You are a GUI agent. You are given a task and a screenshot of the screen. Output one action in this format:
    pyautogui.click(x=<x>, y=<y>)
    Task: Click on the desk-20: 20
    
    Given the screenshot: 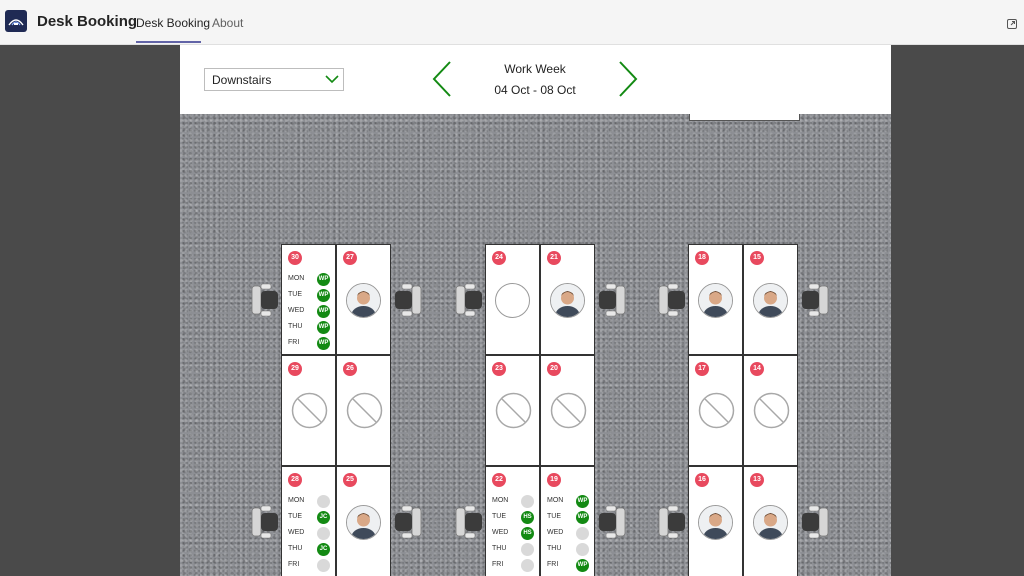 What is the action you would take?
    pyautogui.click(x=567, y=410)
    